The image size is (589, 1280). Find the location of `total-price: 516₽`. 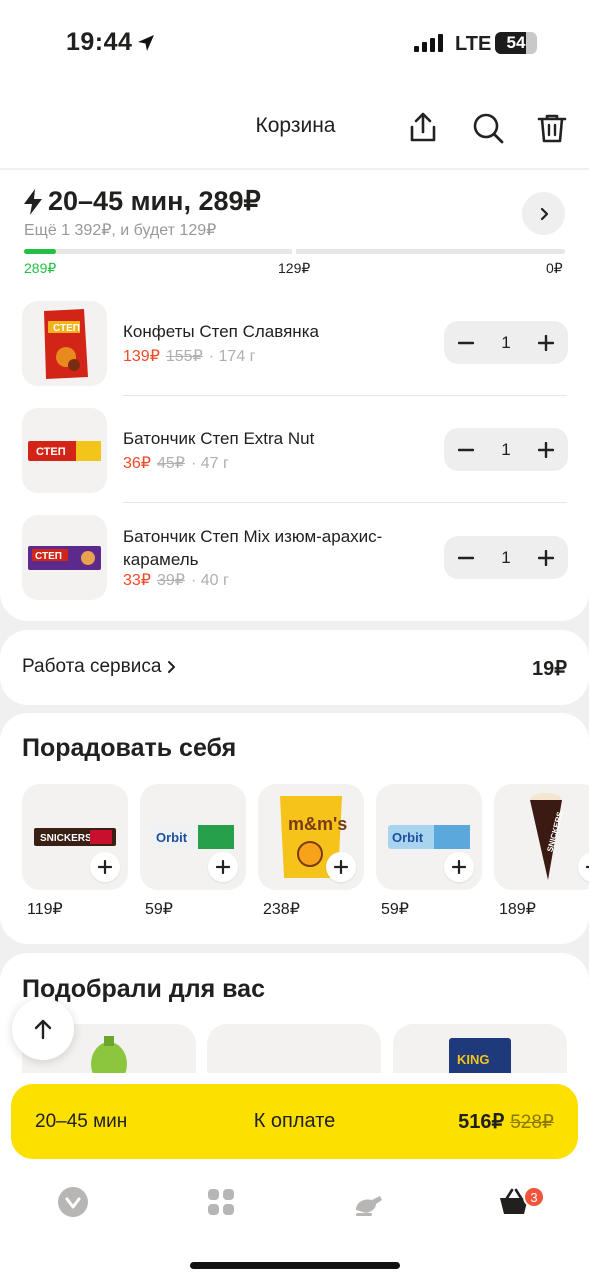

total-price: 516₽ is located at coordinates (481, 1122).